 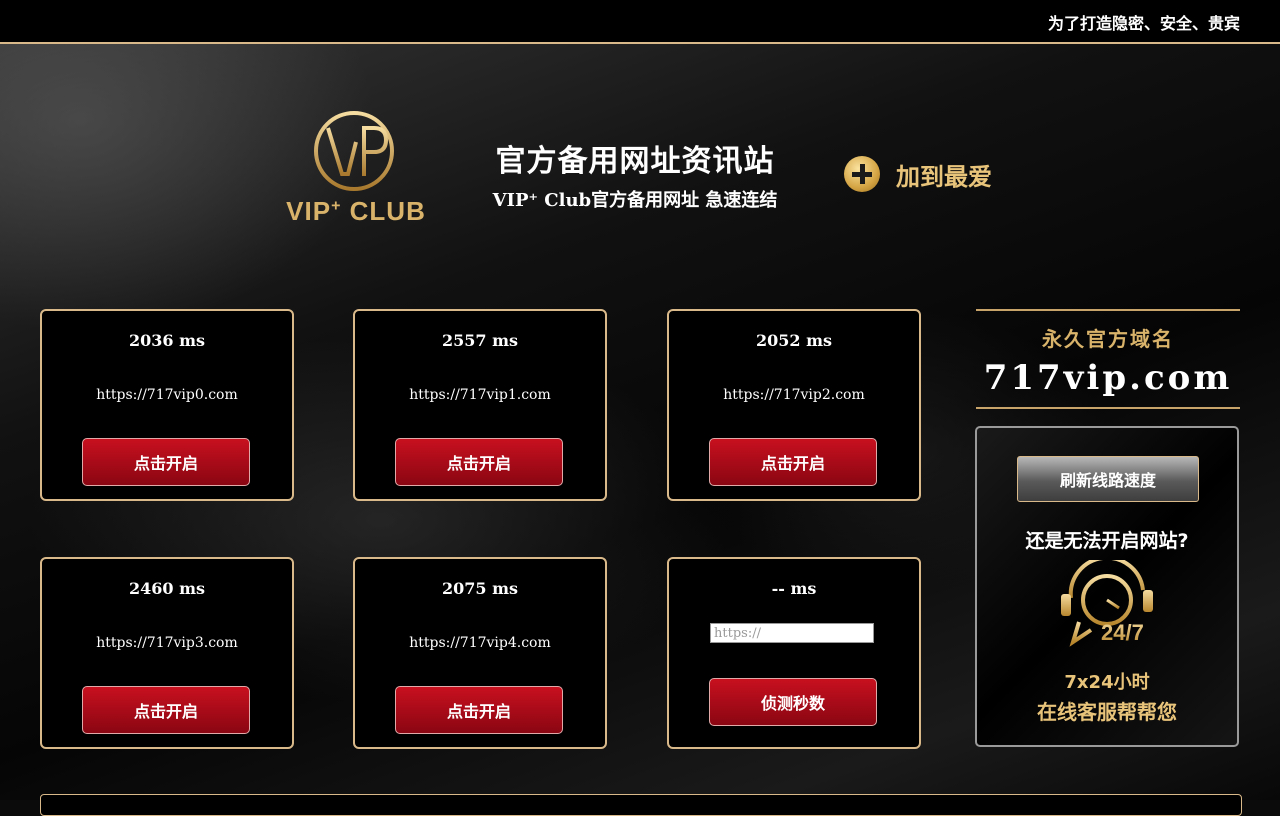 I want to click on line-card: 2052 ms https://717vip2.com 点击开启, so click(x=794, y=405).